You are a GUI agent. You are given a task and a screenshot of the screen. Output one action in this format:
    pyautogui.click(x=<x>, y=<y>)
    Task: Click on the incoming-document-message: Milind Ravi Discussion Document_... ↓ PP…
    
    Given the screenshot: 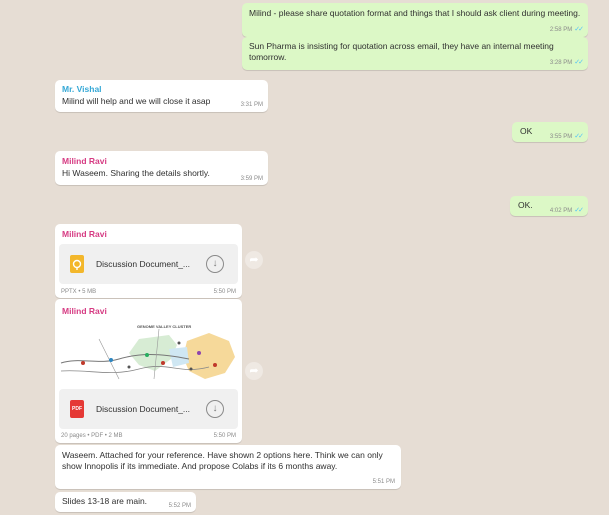 What is the action you would take?
    pyautogui.click(x=148, y=261)
    